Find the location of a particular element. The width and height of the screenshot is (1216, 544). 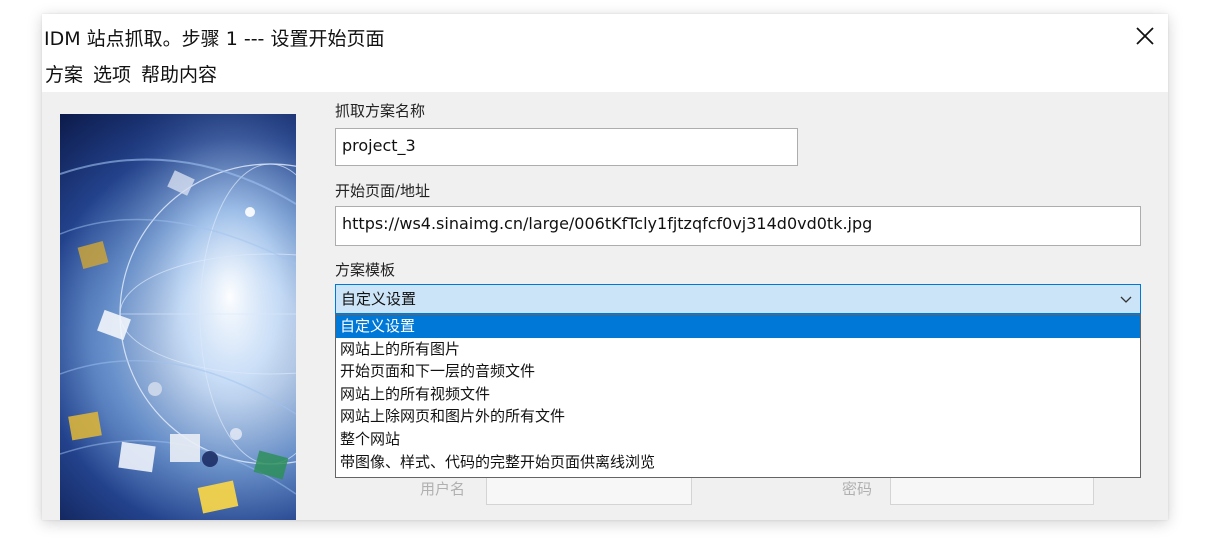

menu-item-scheme: 方案 is located at coordinates (65, 75).